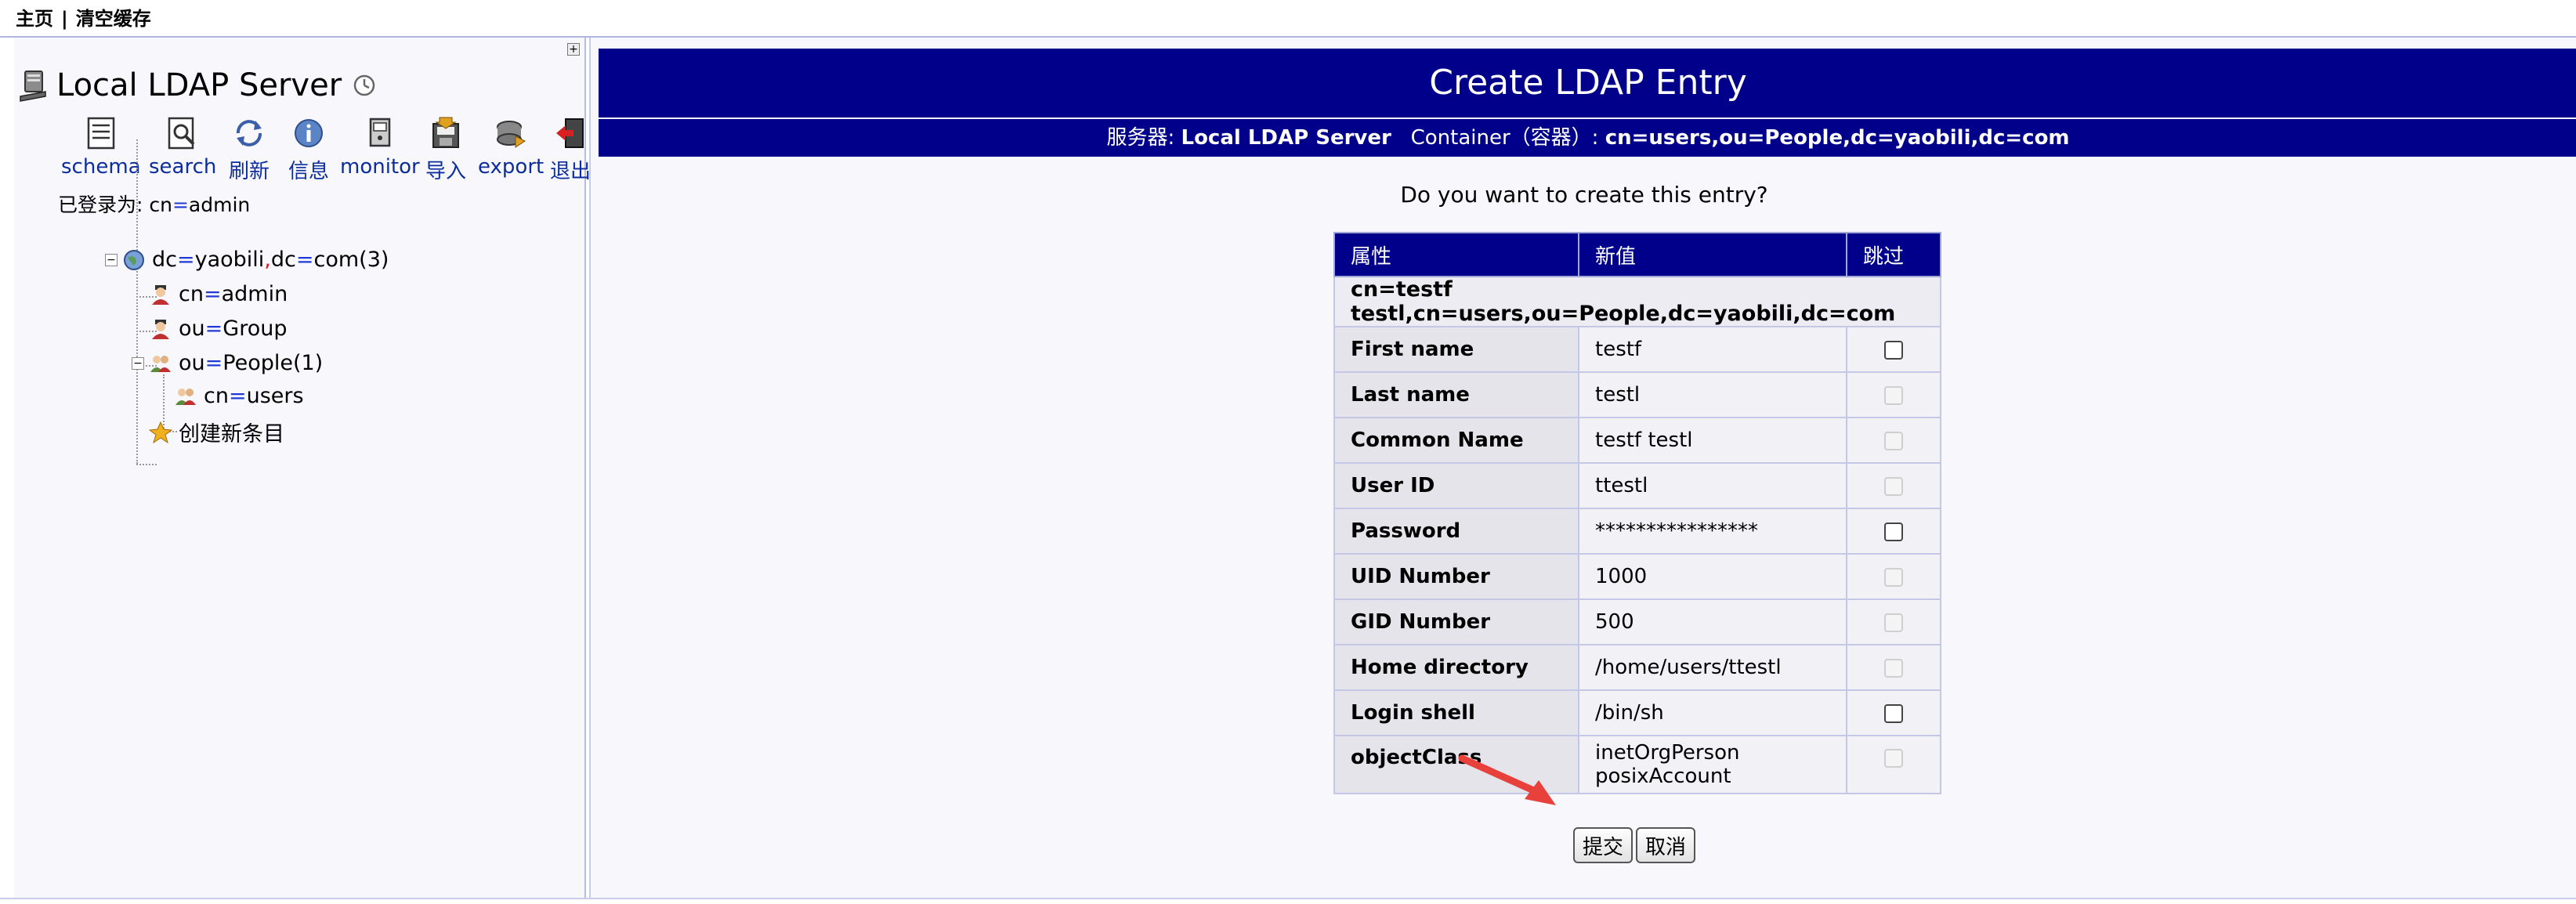  Describe the element at coordinates (1288, 899) in the screenshot. I see `bottom-divider` at that location.